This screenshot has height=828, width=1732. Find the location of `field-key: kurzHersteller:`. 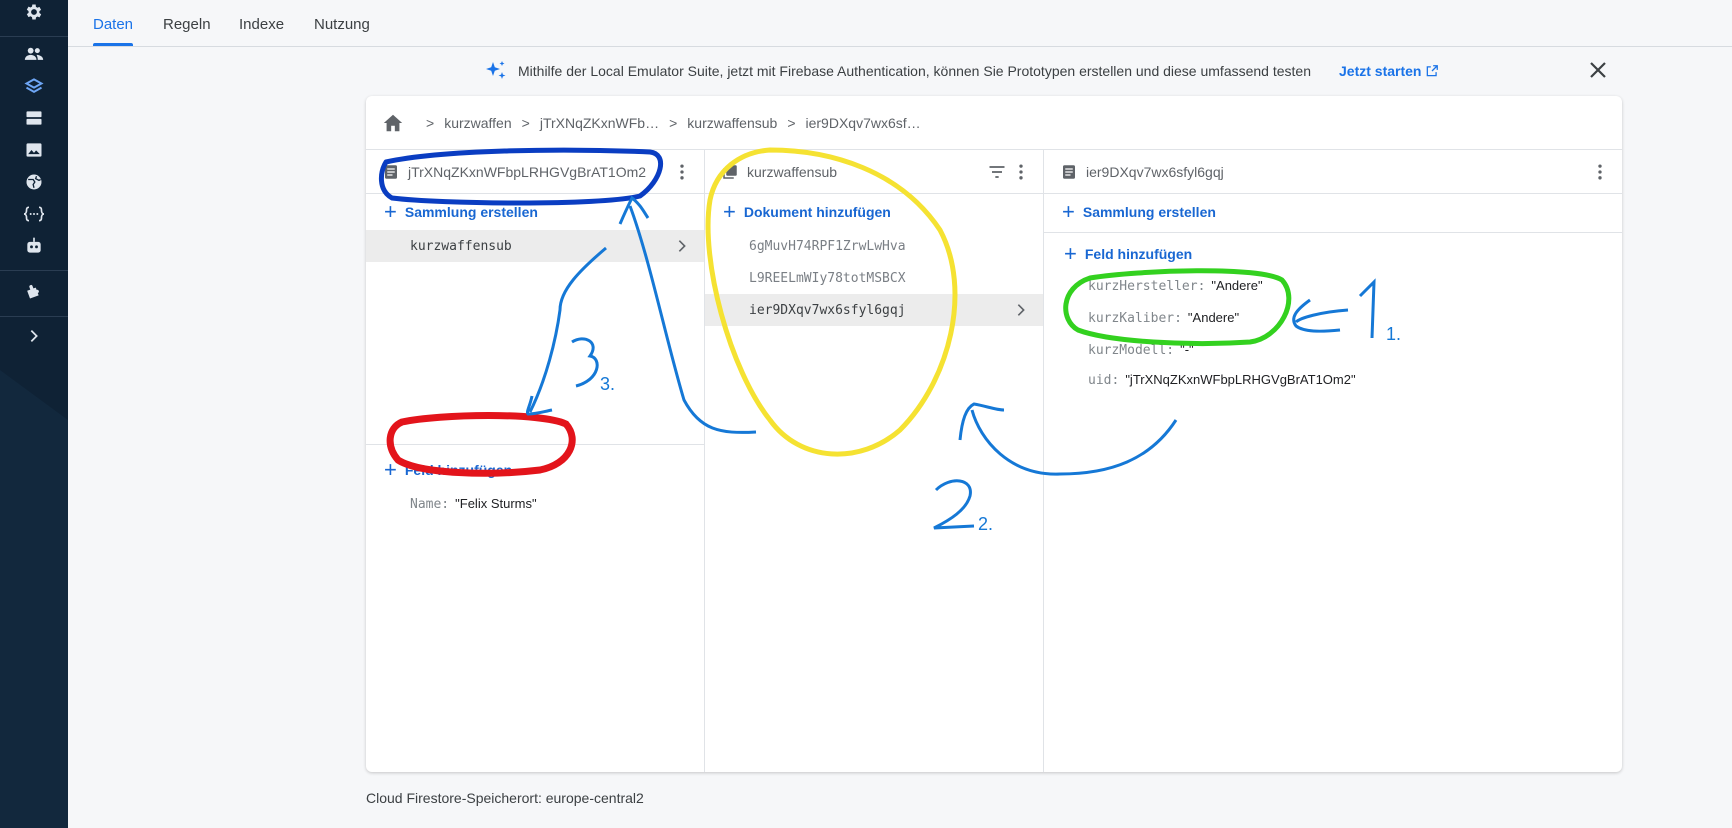

field-key: kurzHersteller: is located at coordinates (1147, 286).